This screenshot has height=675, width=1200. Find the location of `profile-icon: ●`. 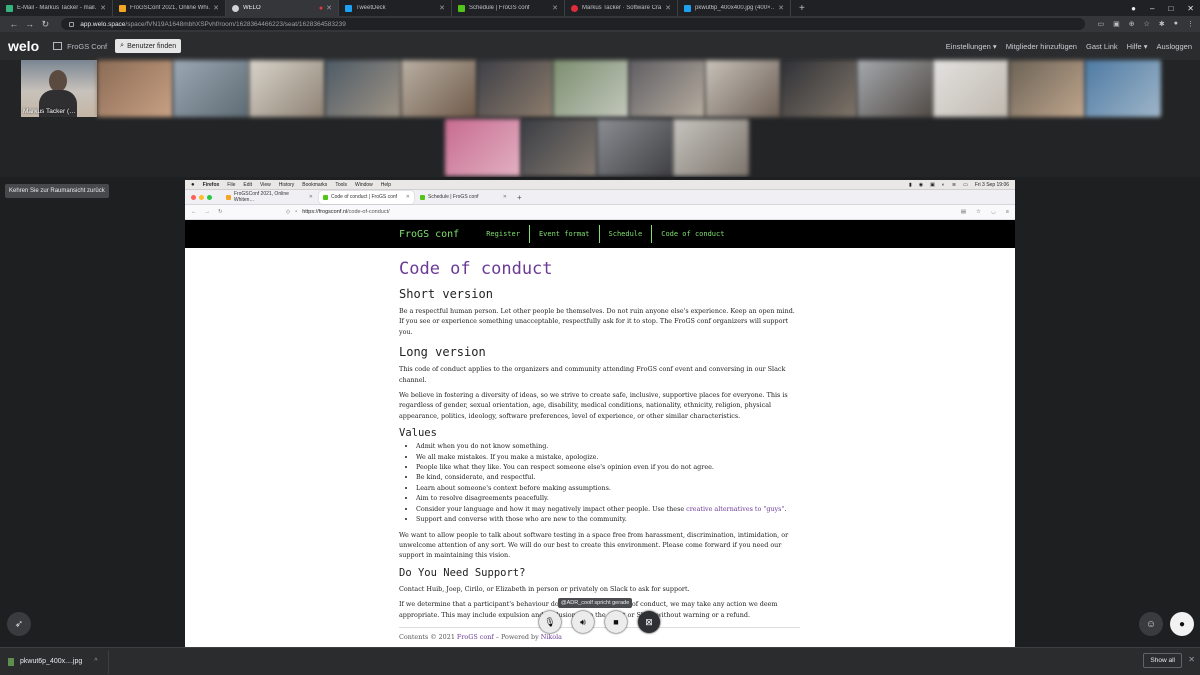

profile-icon: ● is located at coordinates (1133, 8).